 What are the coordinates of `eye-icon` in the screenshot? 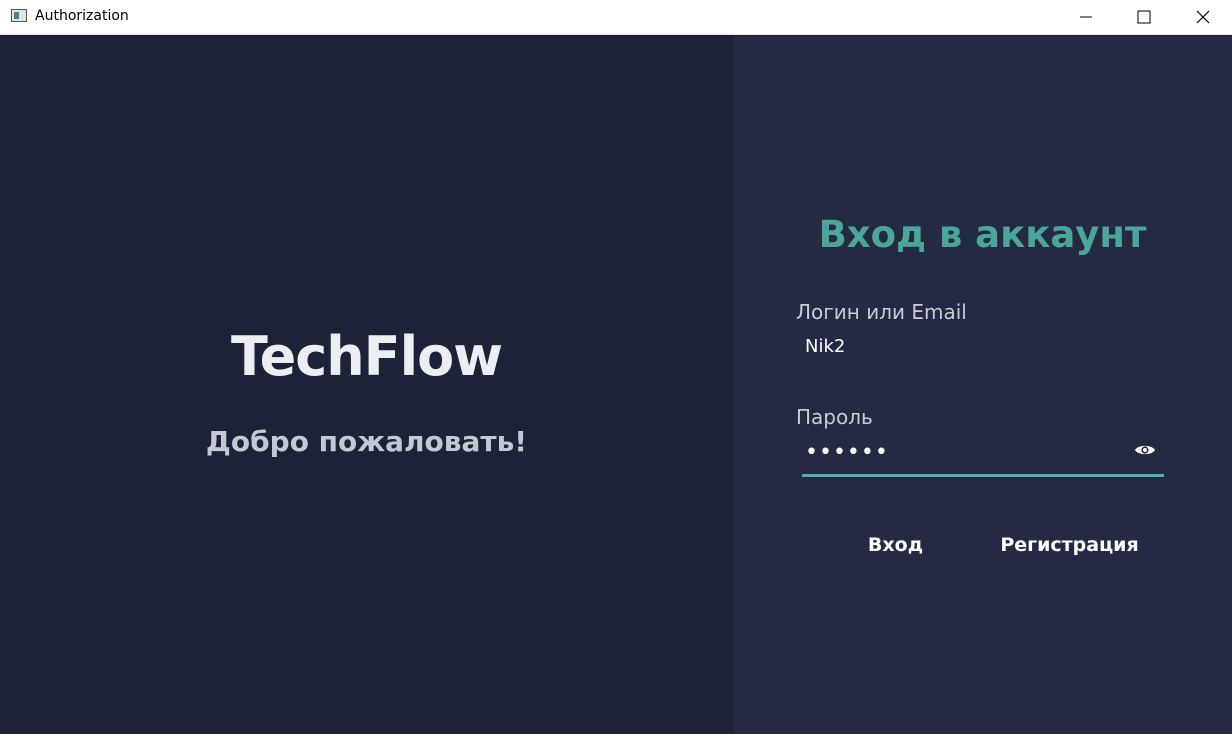 It's located at (1145, 450).